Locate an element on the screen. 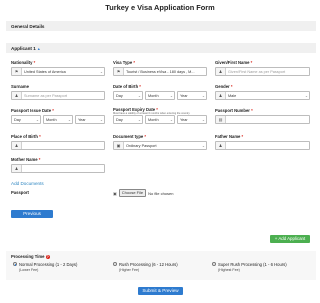 This screenshot has width=320, height=303. previous-button: Previous is located at coordinates (32, 214).